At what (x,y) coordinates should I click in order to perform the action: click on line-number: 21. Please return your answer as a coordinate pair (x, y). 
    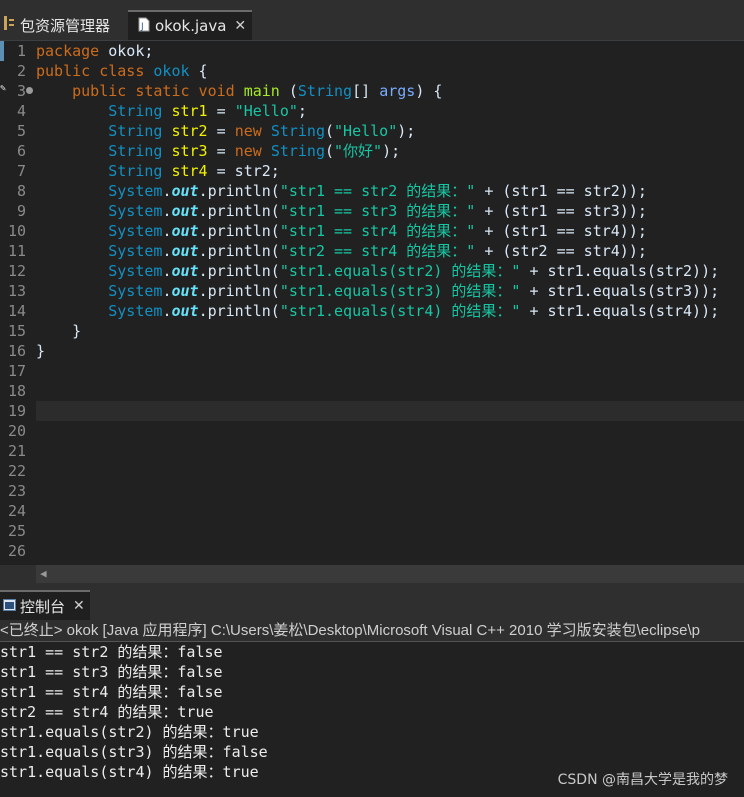
    Looking at the image, I should click on (16, 451).